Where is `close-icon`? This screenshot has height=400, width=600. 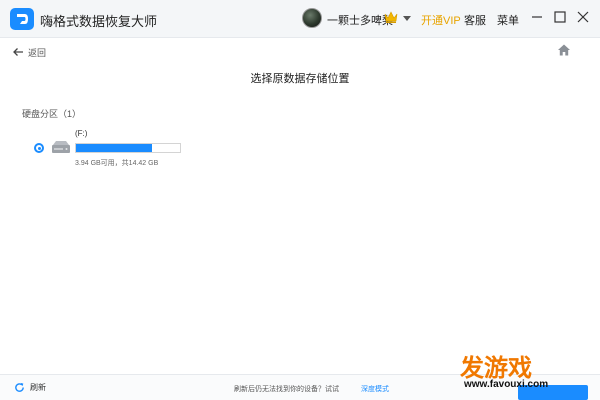
close-icon is located at coordinates (583, 17).